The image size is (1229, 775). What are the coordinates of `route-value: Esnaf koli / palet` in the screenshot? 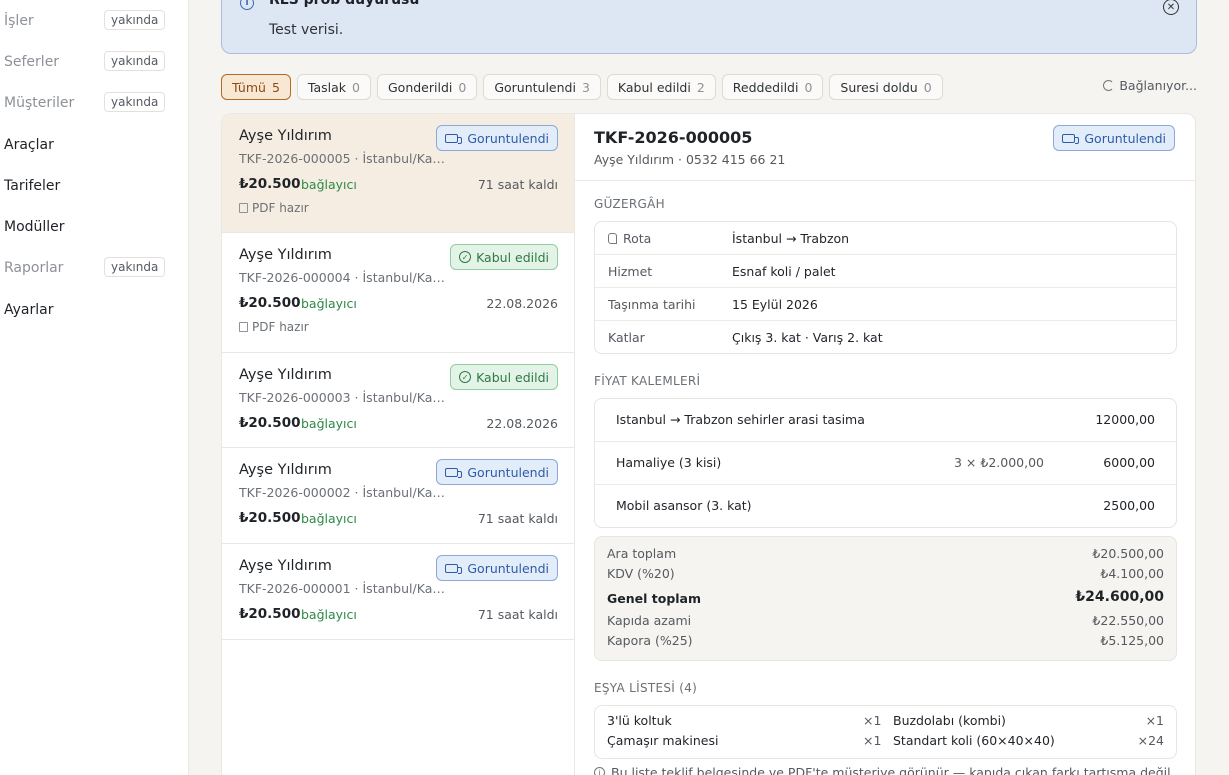 It's located at (784, 271).